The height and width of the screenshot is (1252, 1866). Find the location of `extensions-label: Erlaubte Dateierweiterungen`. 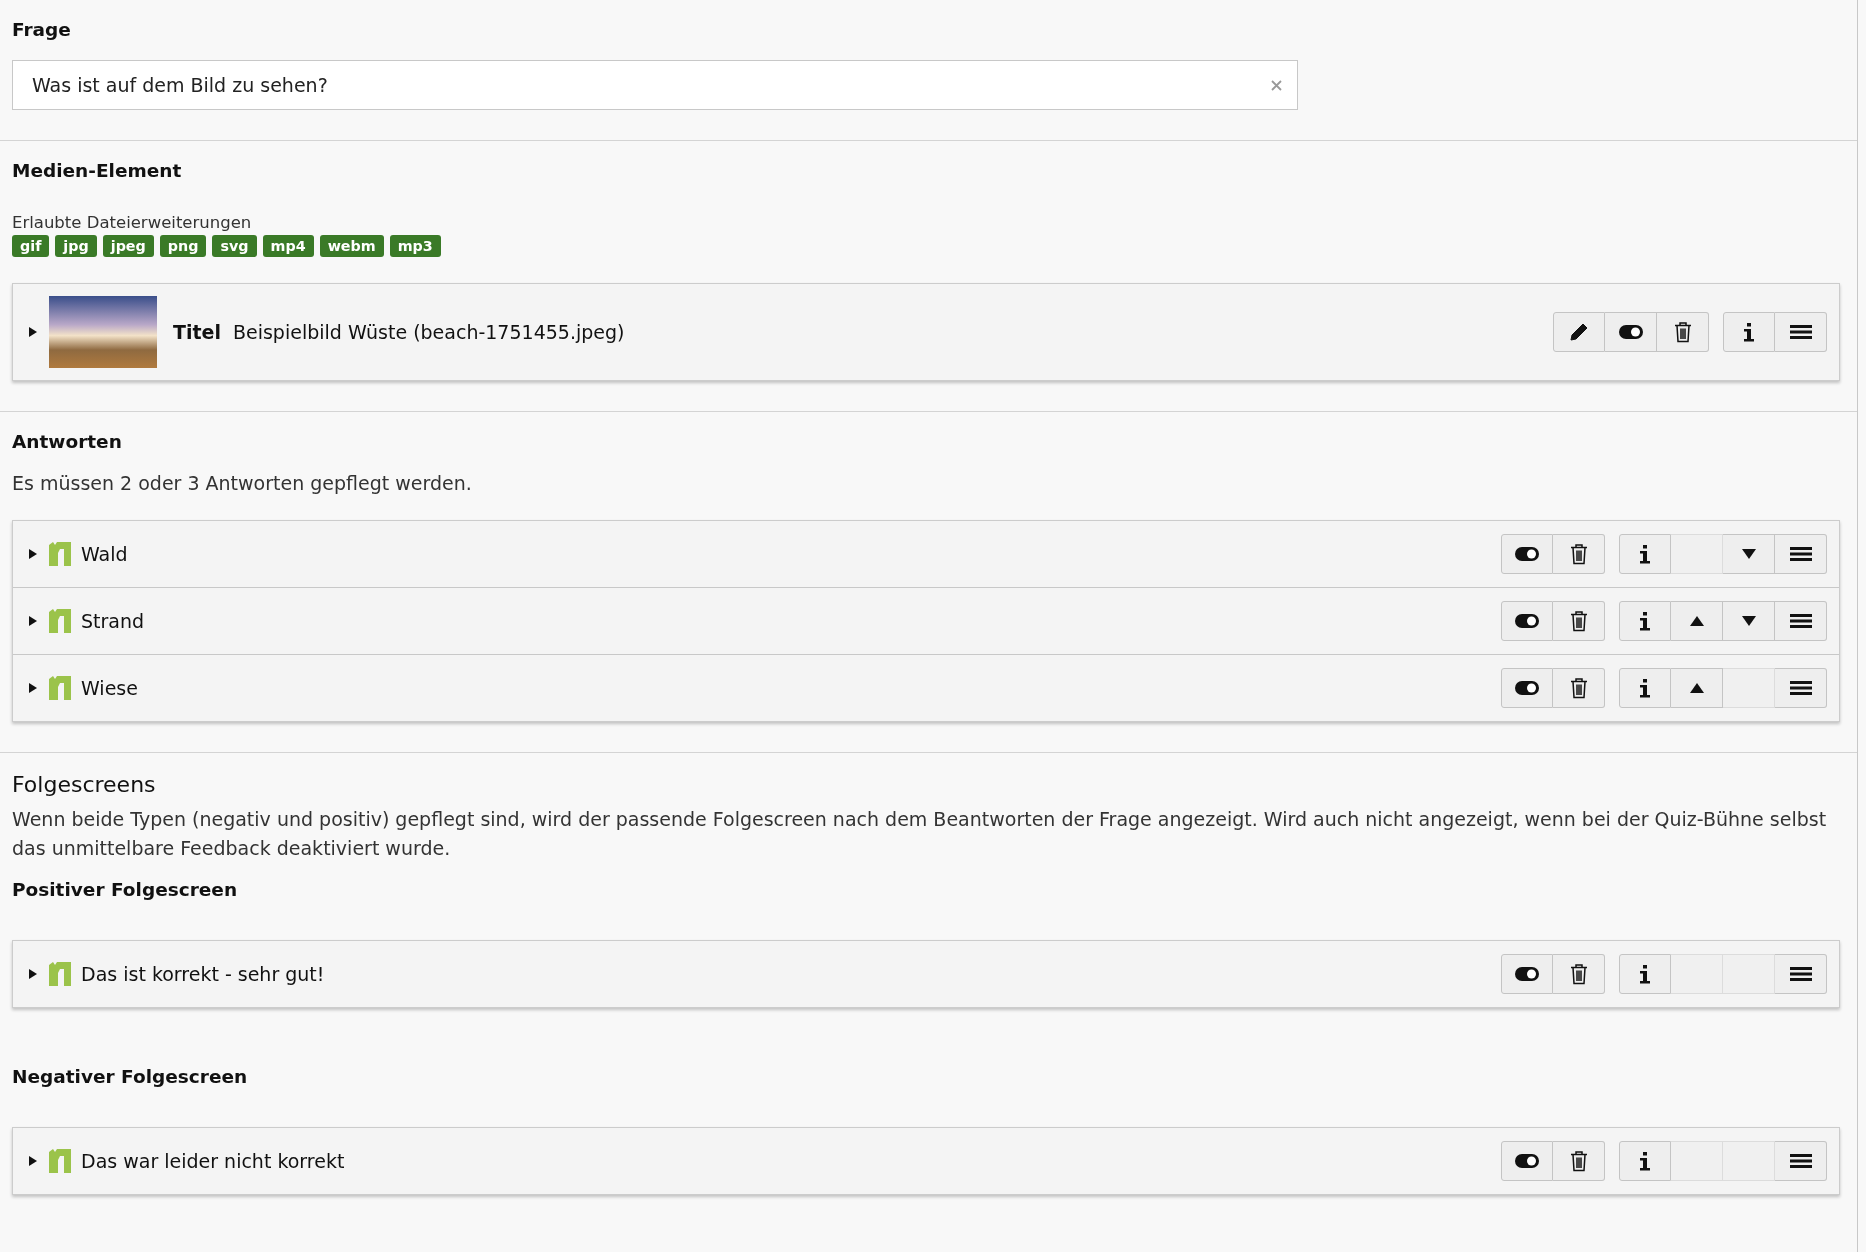

extensions-label: Erlaubte Dateierweiterungen is located at coordinates (132, 222).